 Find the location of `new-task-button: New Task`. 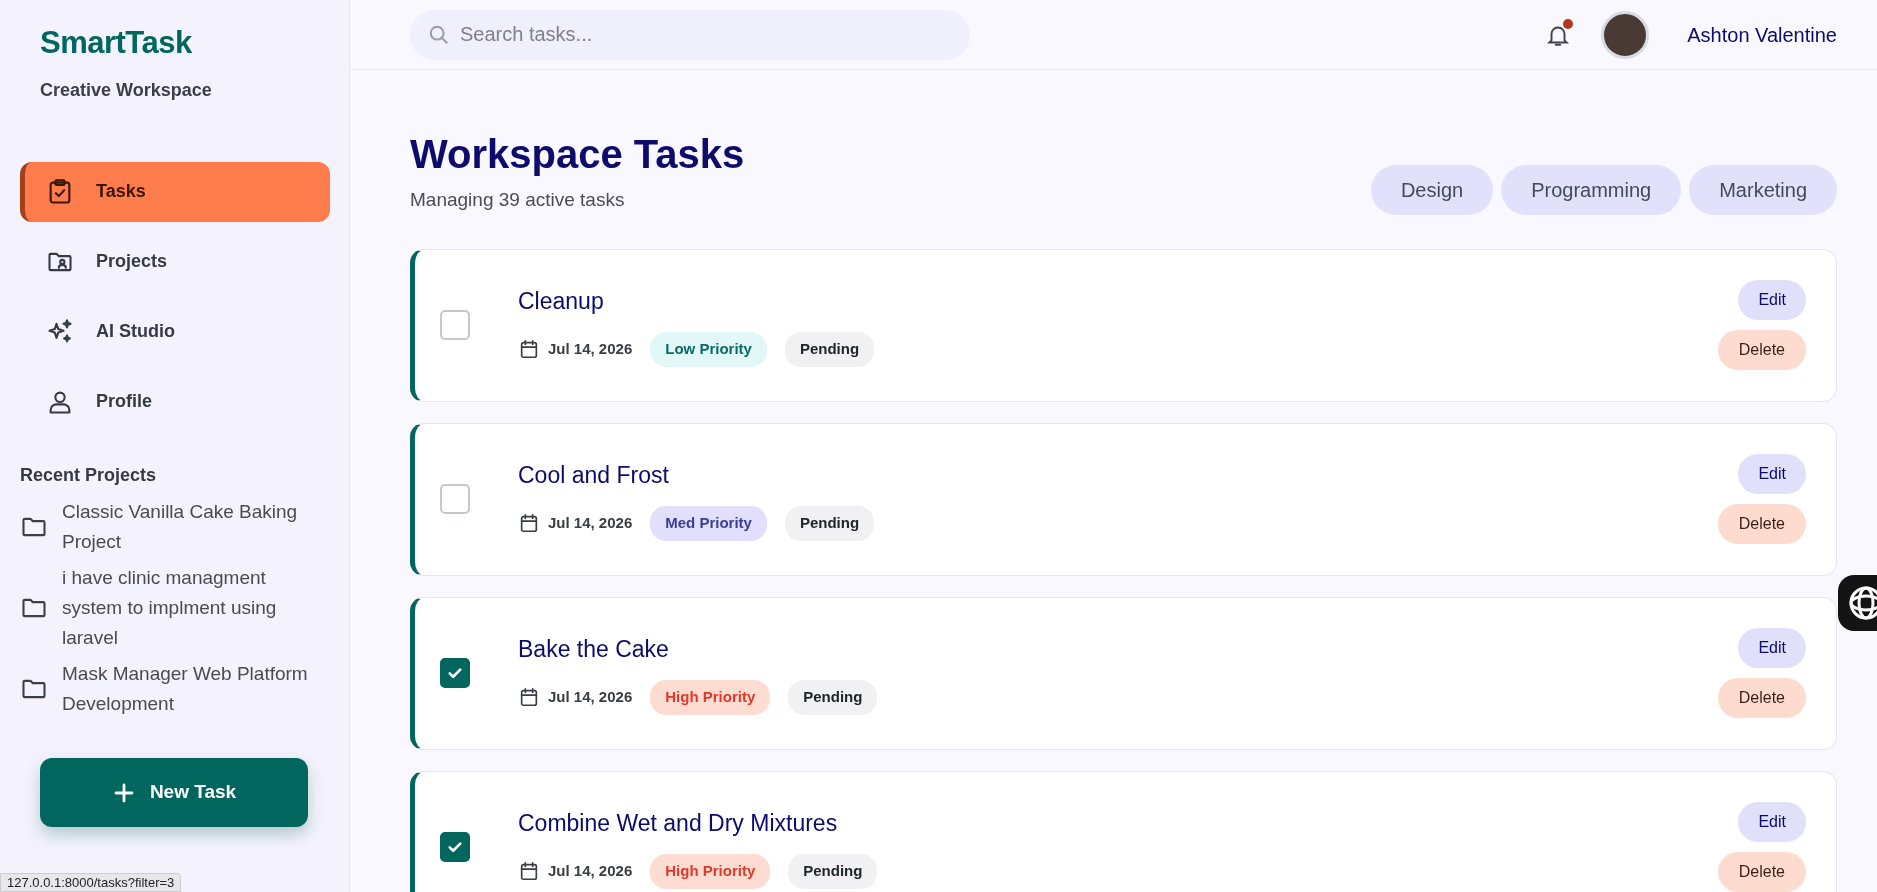

new-task-button: New Task is located at coordinates (174, 792).